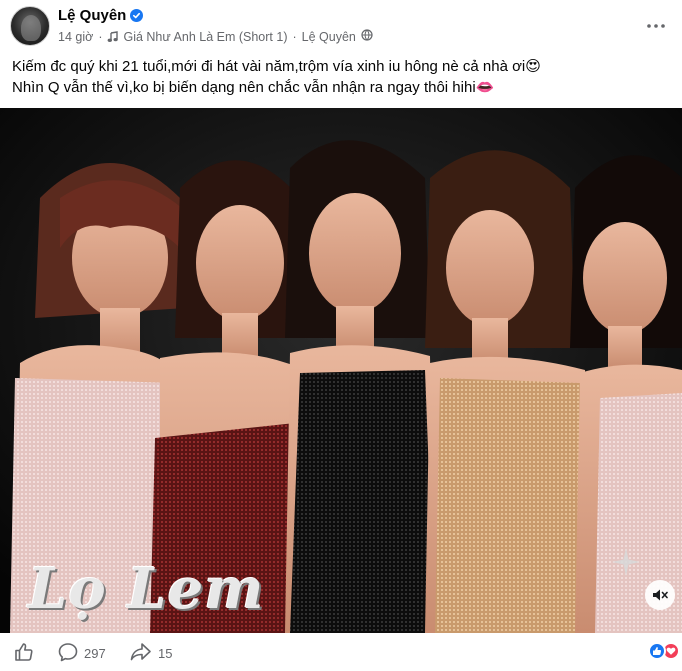  I want to click on post-time: 14 giờ, so click(75, 37).